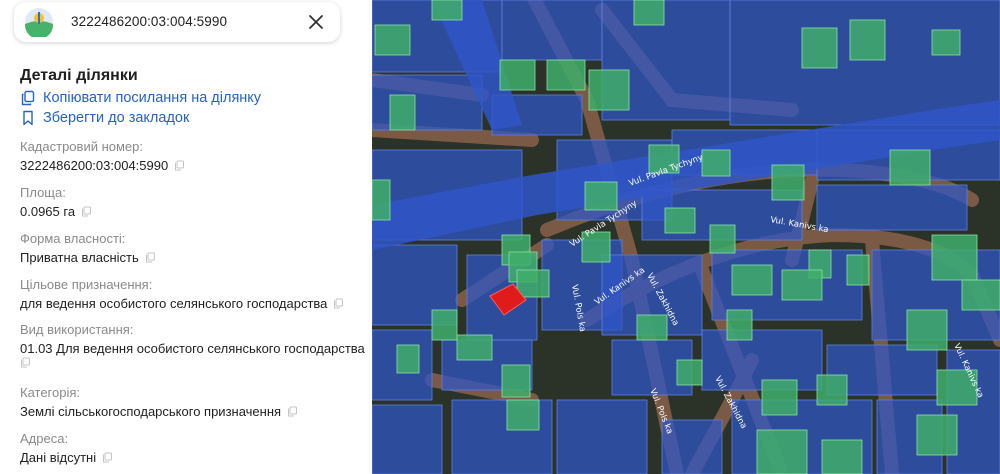  Describe the element at coordinates (81, 146) in the screenshot. I see `cadastral-number-label: Кадастровий номер:` at that location.